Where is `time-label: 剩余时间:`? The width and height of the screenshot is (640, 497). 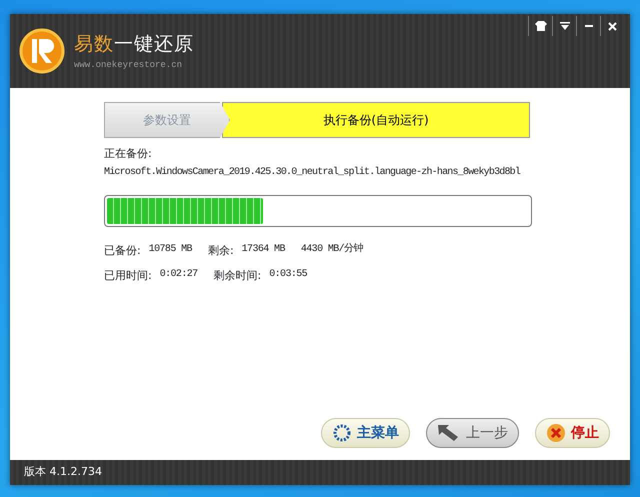 time-label: 剩余时间: is located at coordinates (238, 276).